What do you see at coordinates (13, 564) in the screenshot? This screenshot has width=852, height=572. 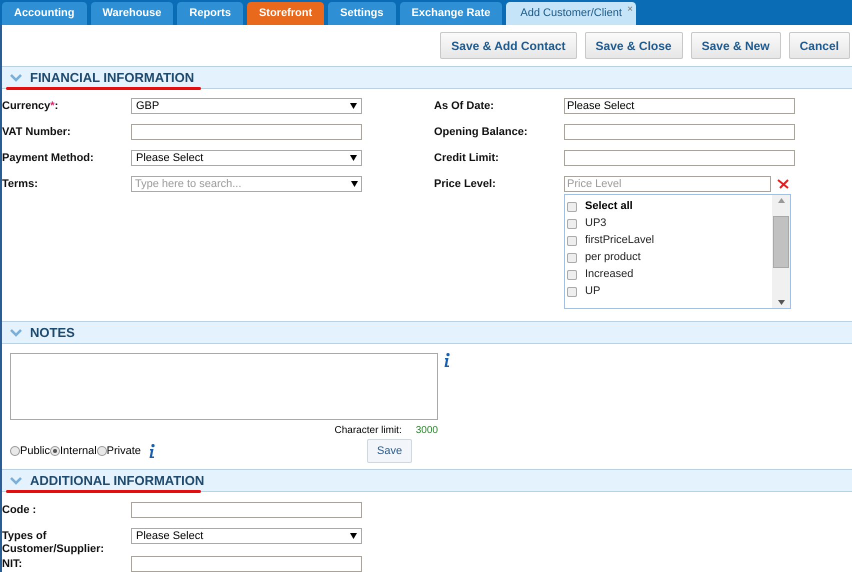 I see `field-label: NIT:` at bounding box center [13, 564].